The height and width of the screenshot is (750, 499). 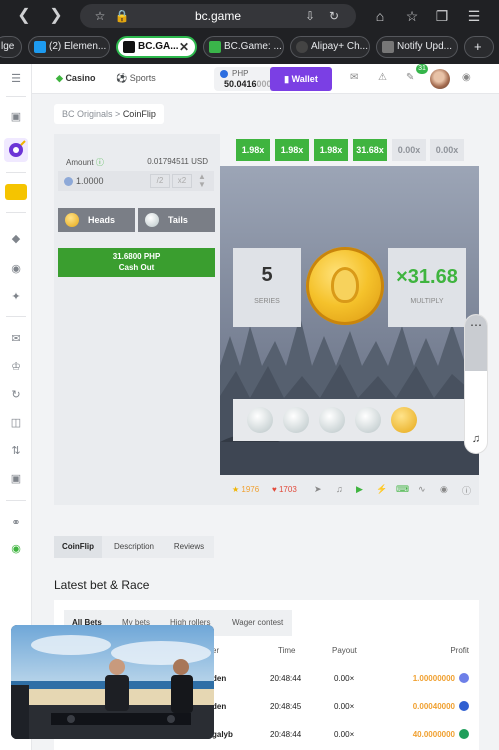 I want to click on tab-2-active: BC.GA... ✕, so click(x=156, y=47).